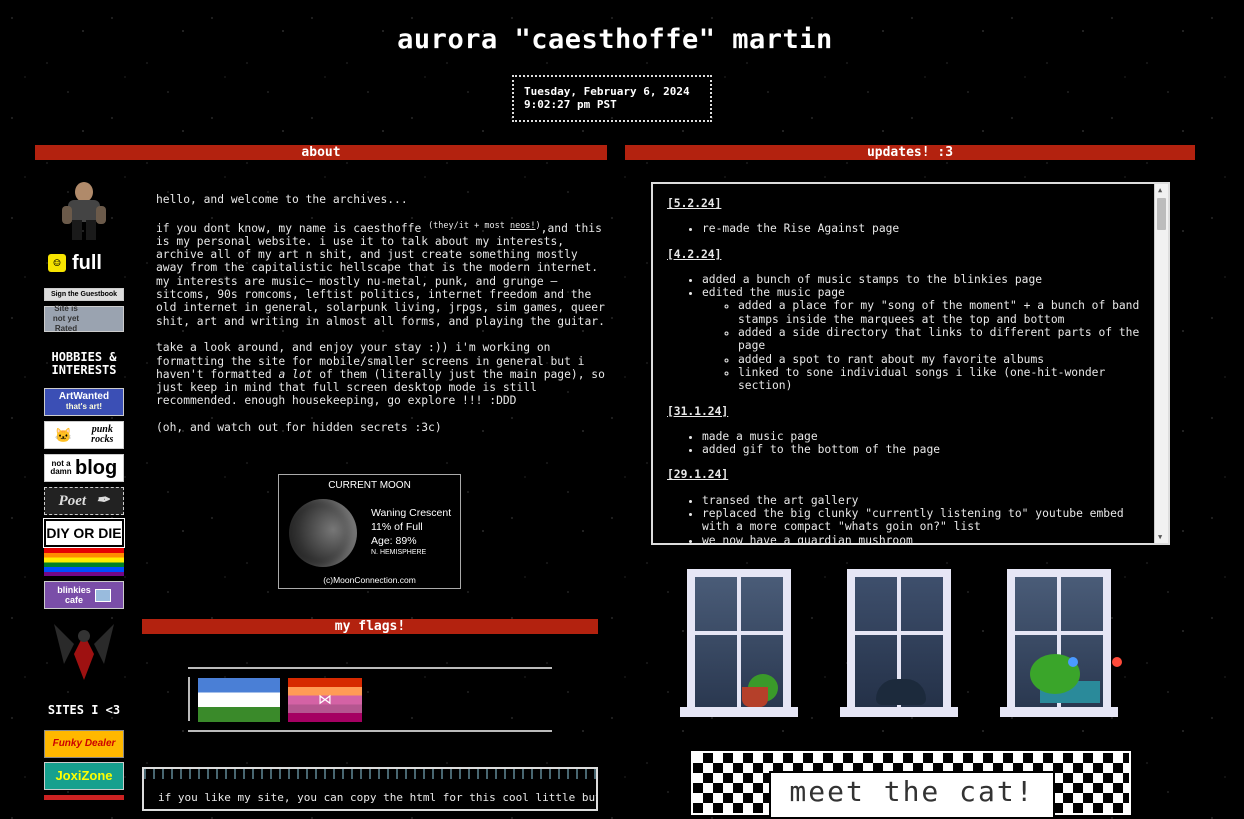 This screenshot has width=1244, height=819. Describe the element at coordinates (615, 39) in the screenshot. I see `site-title: aurora "caesthoffe" martin` at that location.